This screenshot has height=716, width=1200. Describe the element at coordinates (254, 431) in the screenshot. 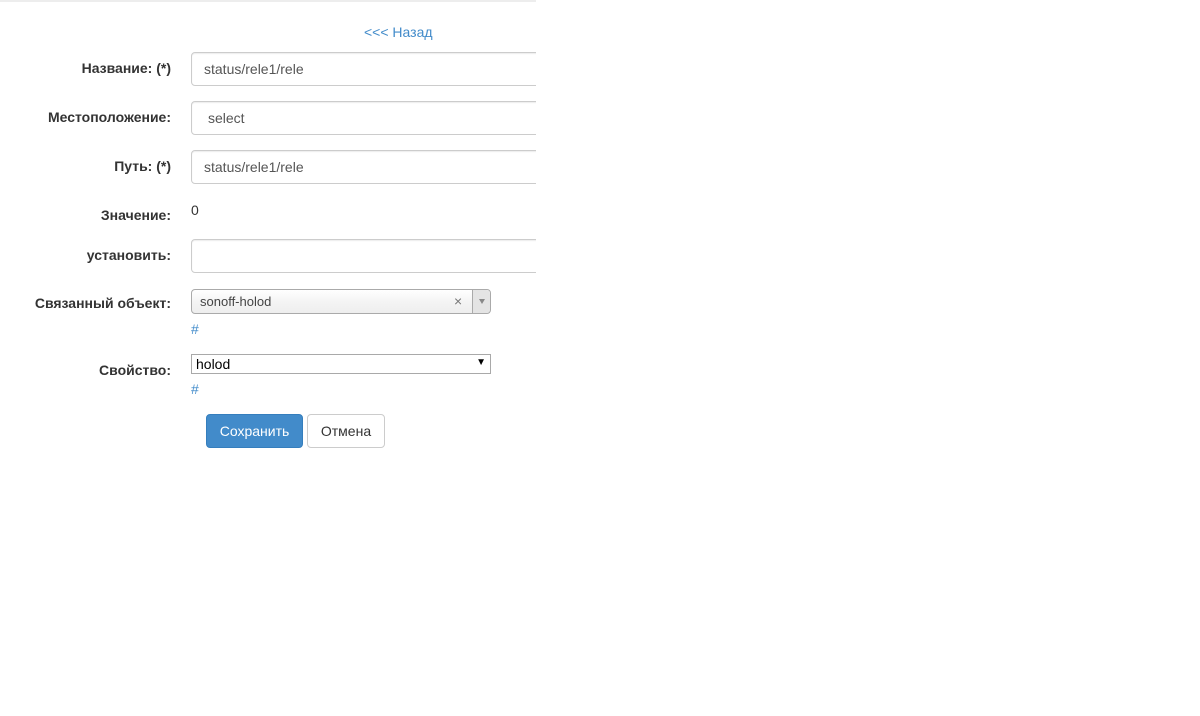

I see `save-button: Сохранить` at that location.